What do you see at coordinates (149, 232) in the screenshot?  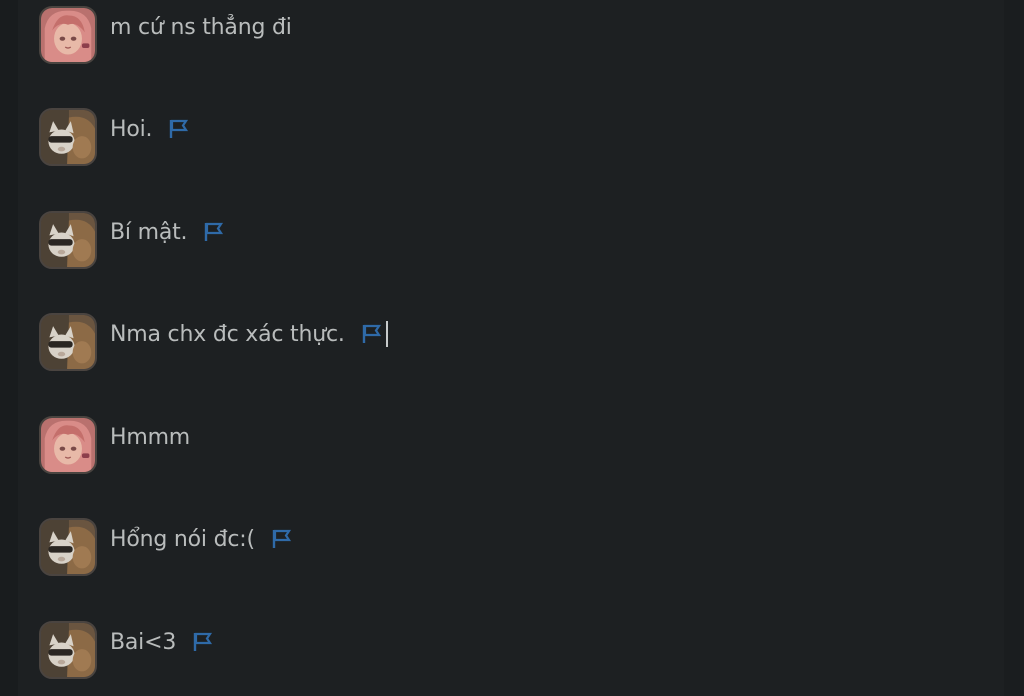 I see `message-text: Bí mật.` at bounding box center [149, 232].